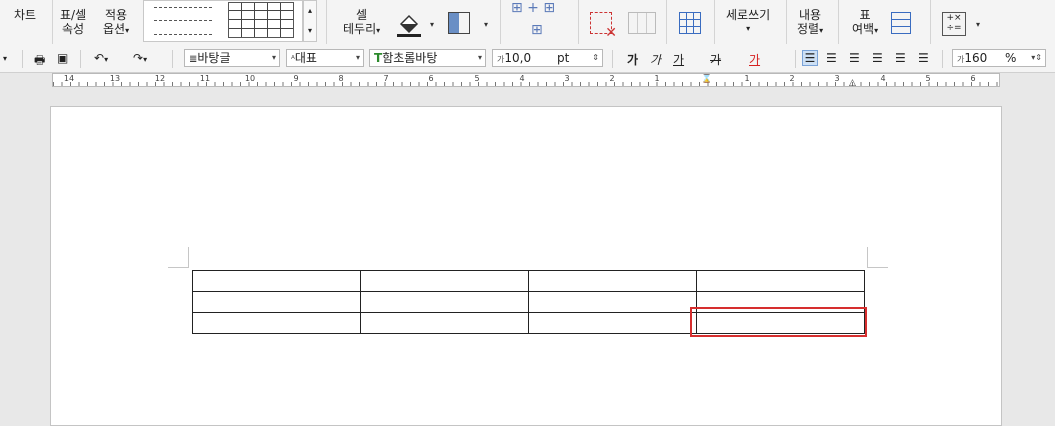  What do you see at coordinates (852, 82) in the screenshot?
I see `right-indent-marker-icon: △` at bounding box center [852, 82].